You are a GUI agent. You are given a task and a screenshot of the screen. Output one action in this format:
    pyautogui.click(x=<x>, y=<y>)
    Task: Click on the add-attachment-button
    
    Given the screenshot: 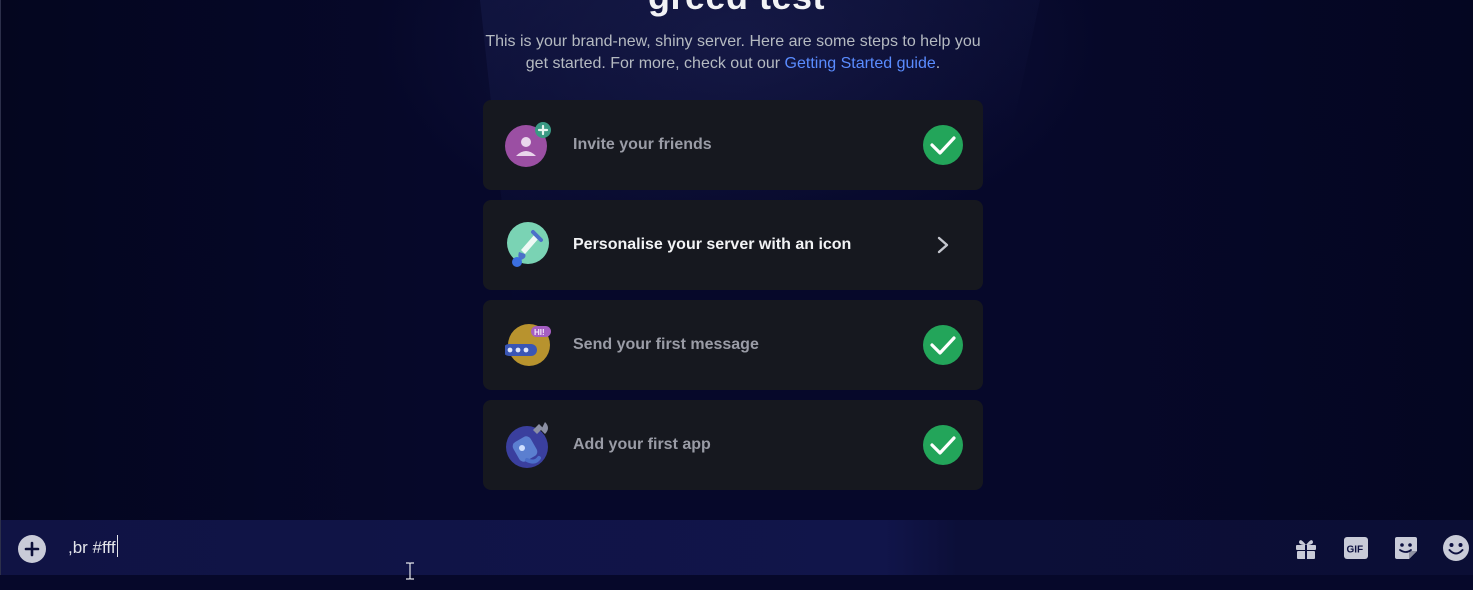 What is the action you would take?
    pyautogui.click(x=32, y=549)
    